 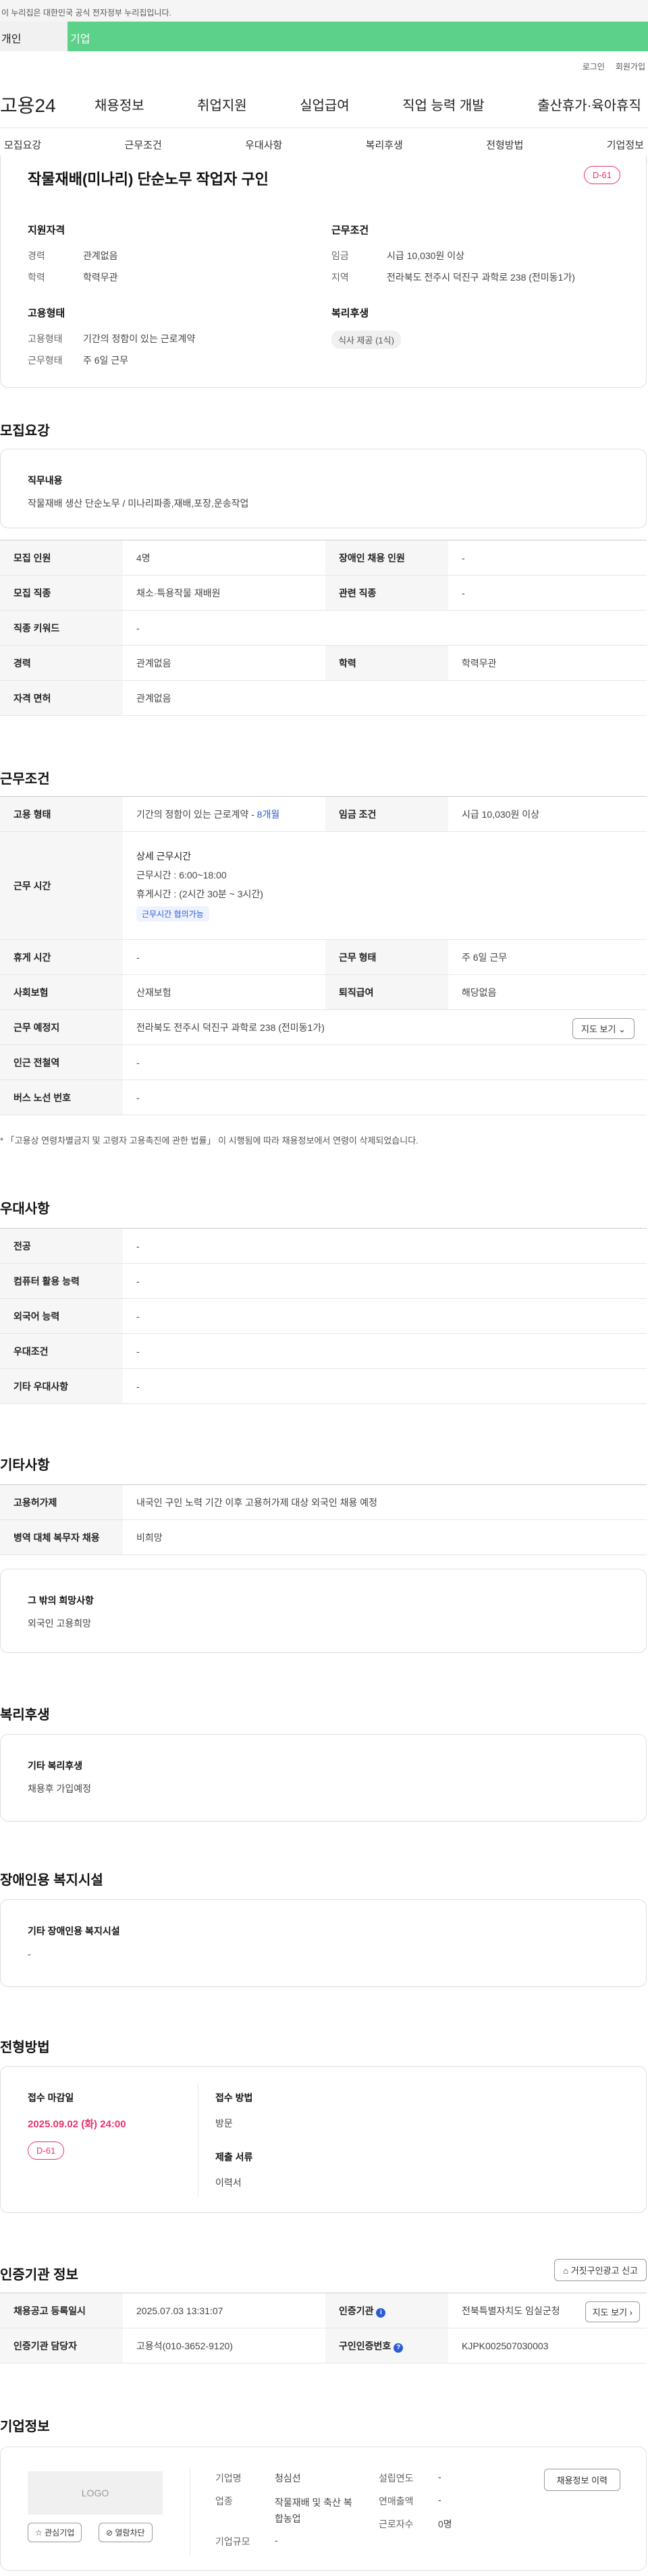 I want to click on time-title: 상세 근무시간, so click(x=164, y=856).